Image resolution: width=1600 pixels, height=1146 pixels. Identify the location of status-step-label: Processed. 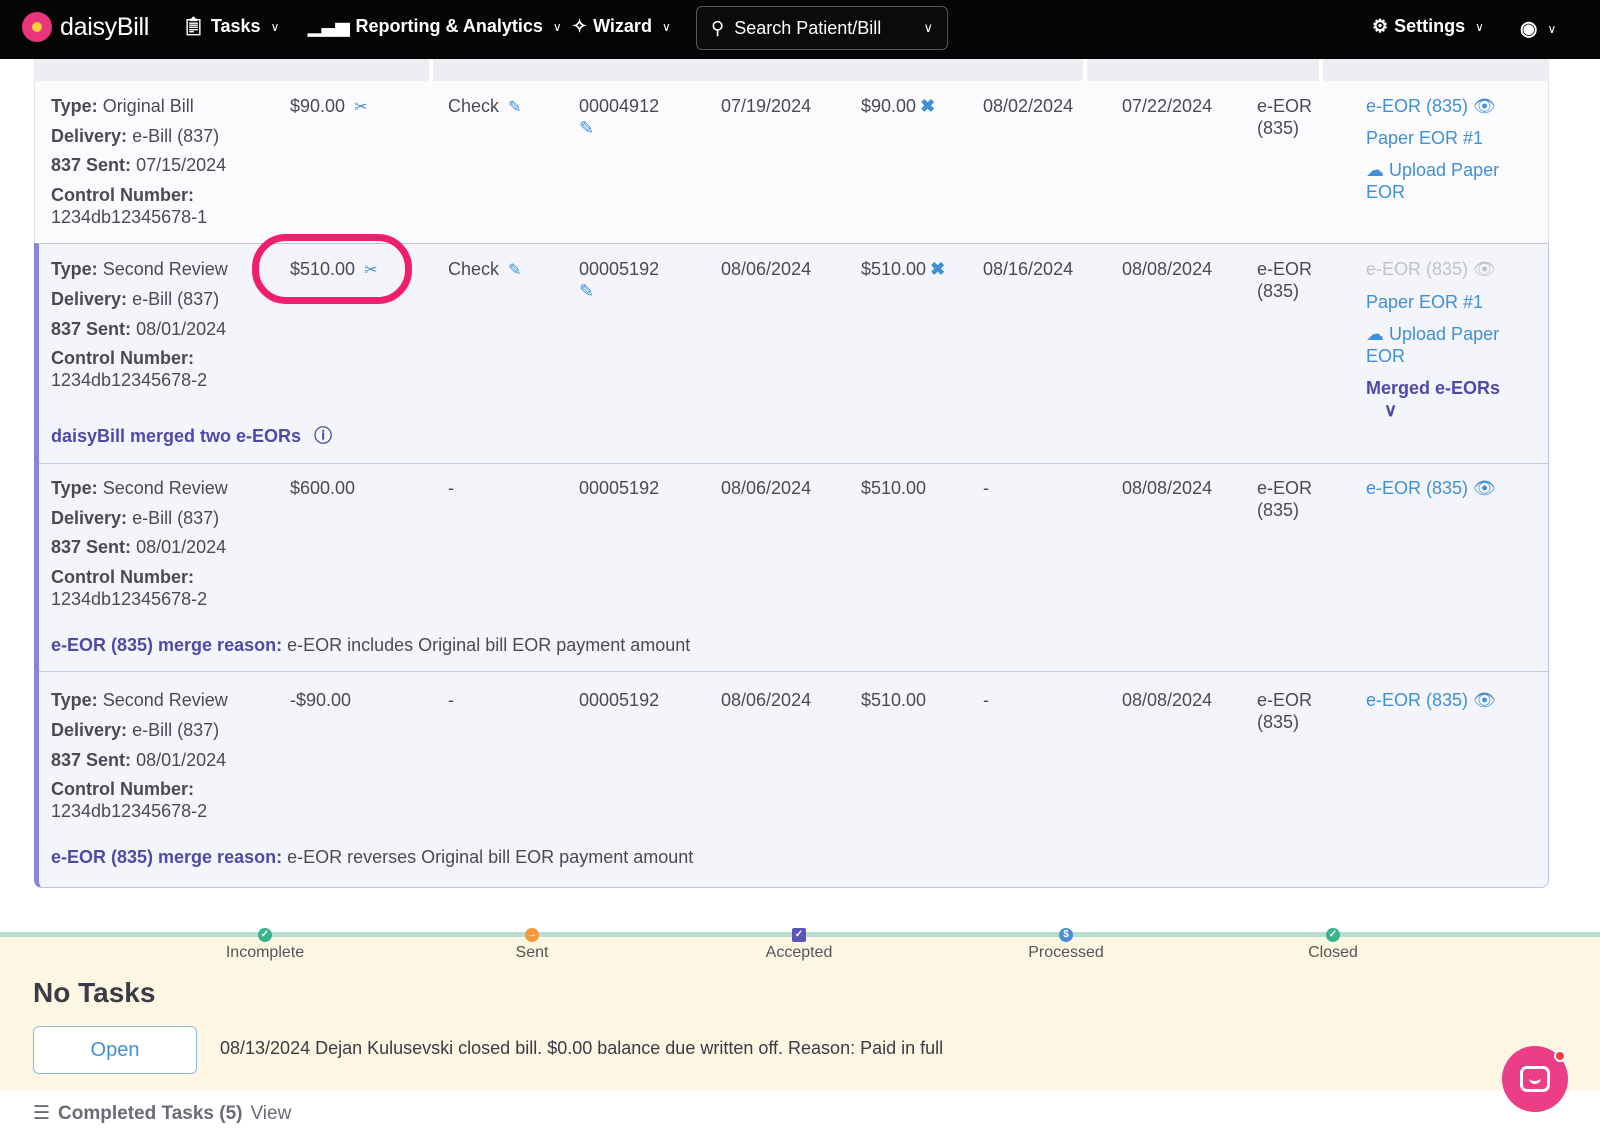
(1066, 952).